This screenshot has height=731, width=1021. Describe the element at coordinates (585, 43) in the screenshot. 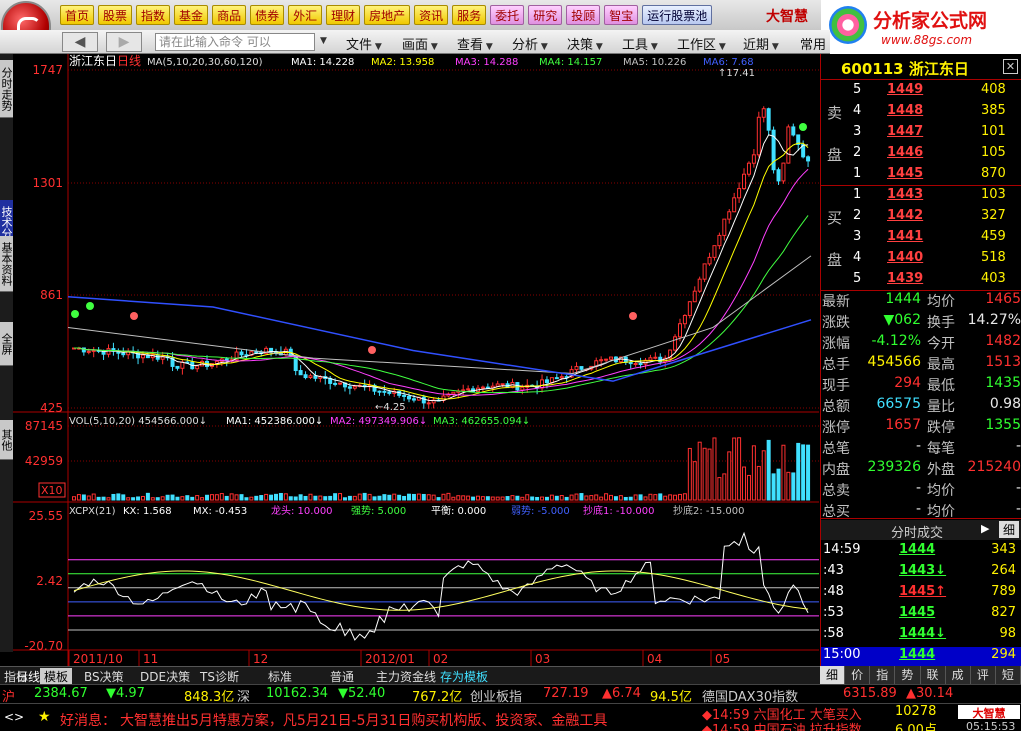

I see `menu-4: 决策 ▼` at that location.